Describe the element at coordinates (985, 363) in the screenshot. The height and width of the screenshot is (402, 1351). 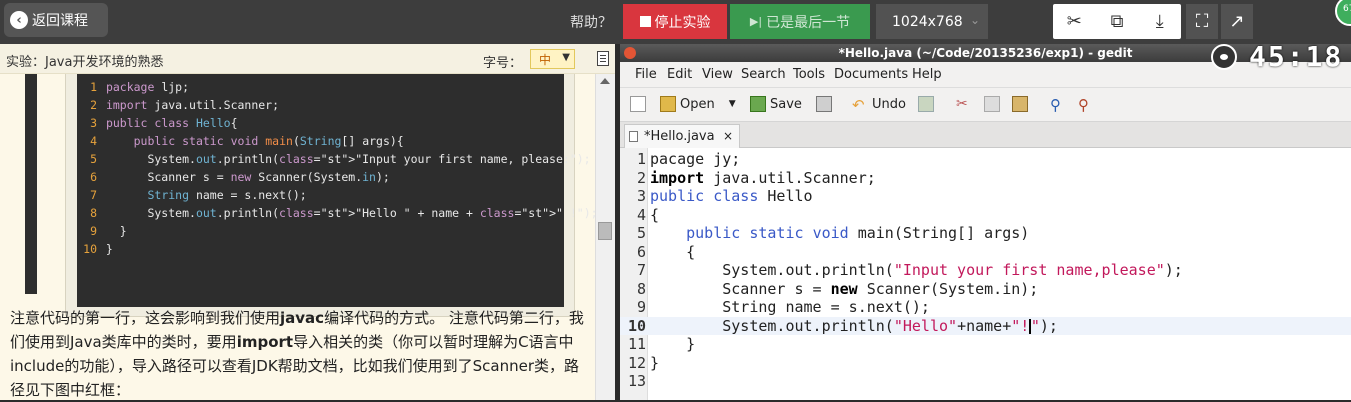
I see `editor-line: 12}` at that location.